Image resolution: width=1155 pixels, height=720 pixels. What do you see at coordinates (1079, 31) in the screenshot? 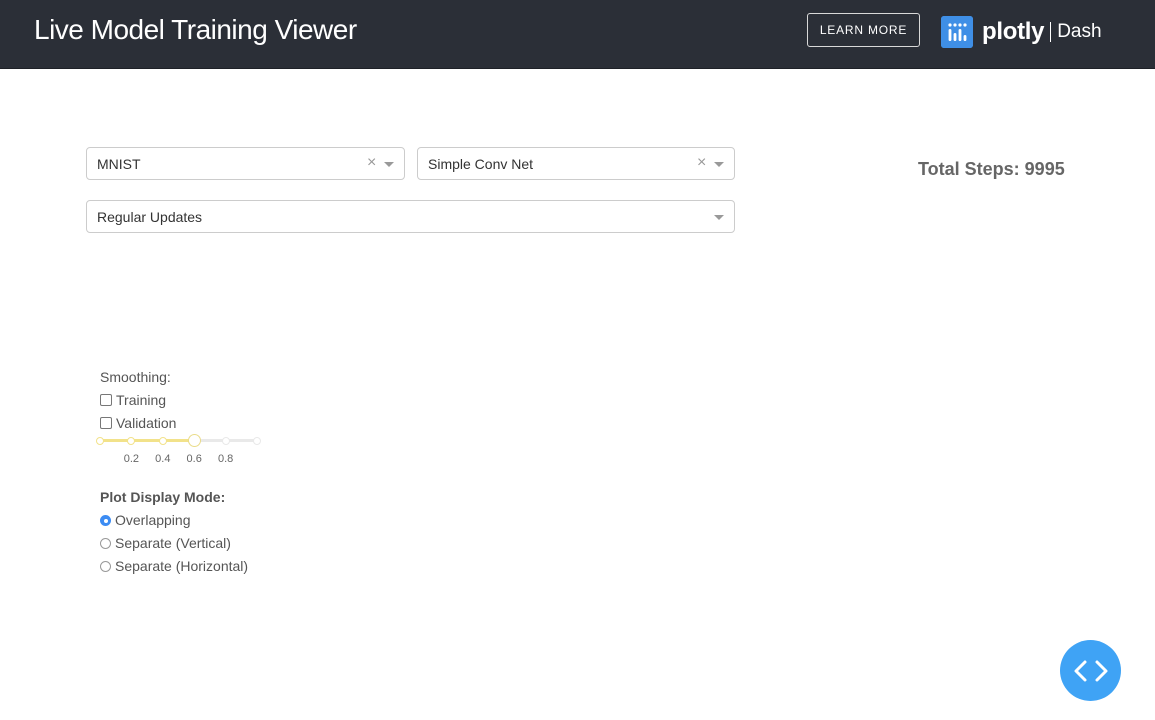
I see `brand-product: Dash` at bounding box center [1079, 31].